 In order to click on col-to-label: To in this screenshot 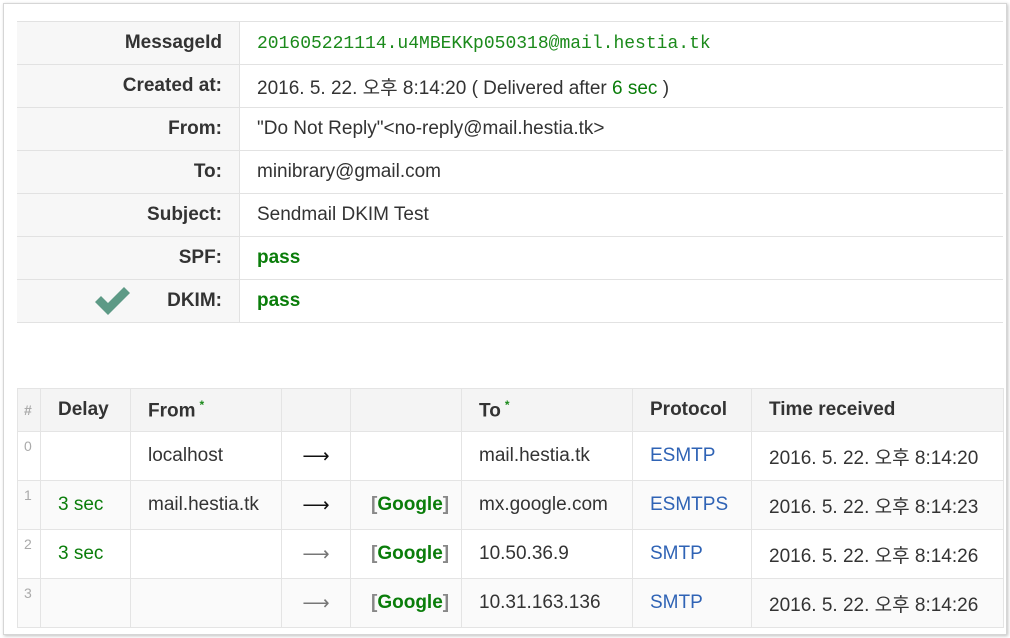, I will do `click(490, 411)`.